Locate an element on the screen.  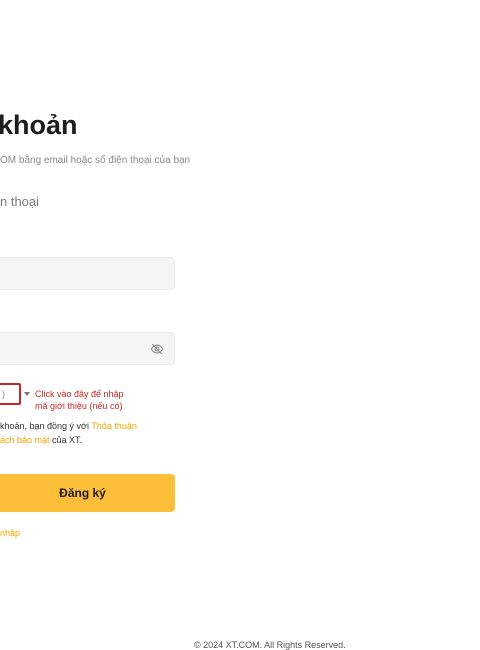
password-input is located at coordinates (87, 348).